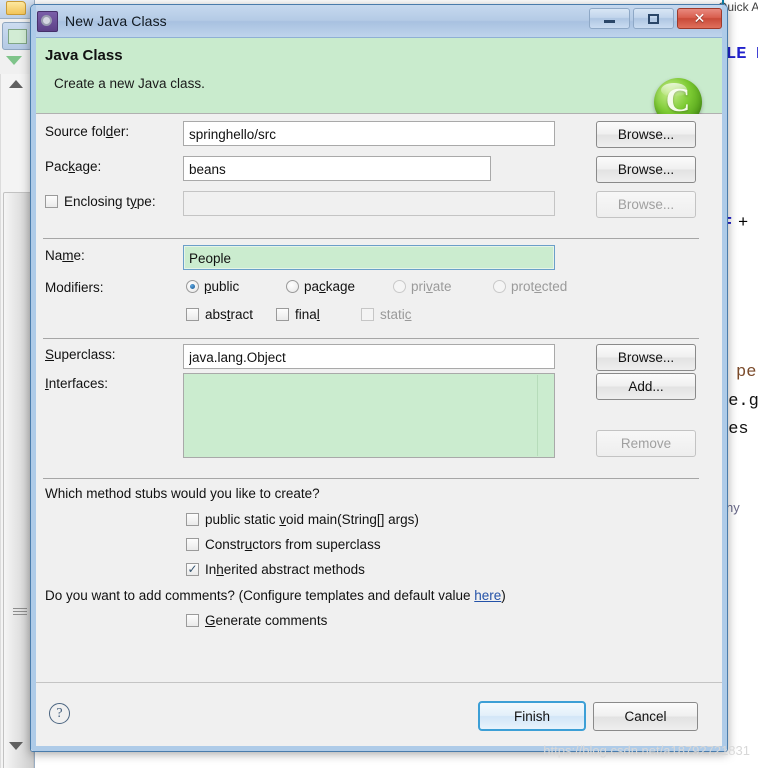  I want to click on modifier-checkbox-final: final, so click(298, 314).